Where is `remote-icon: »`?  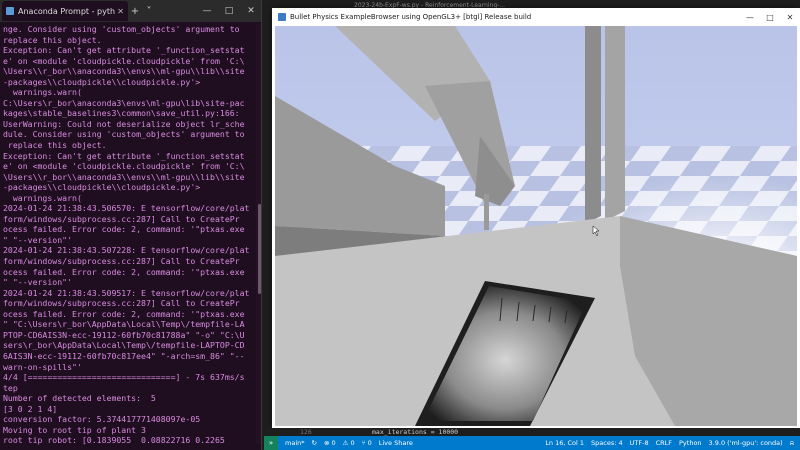 remote-icon: » is located at coordinates (271, 443).